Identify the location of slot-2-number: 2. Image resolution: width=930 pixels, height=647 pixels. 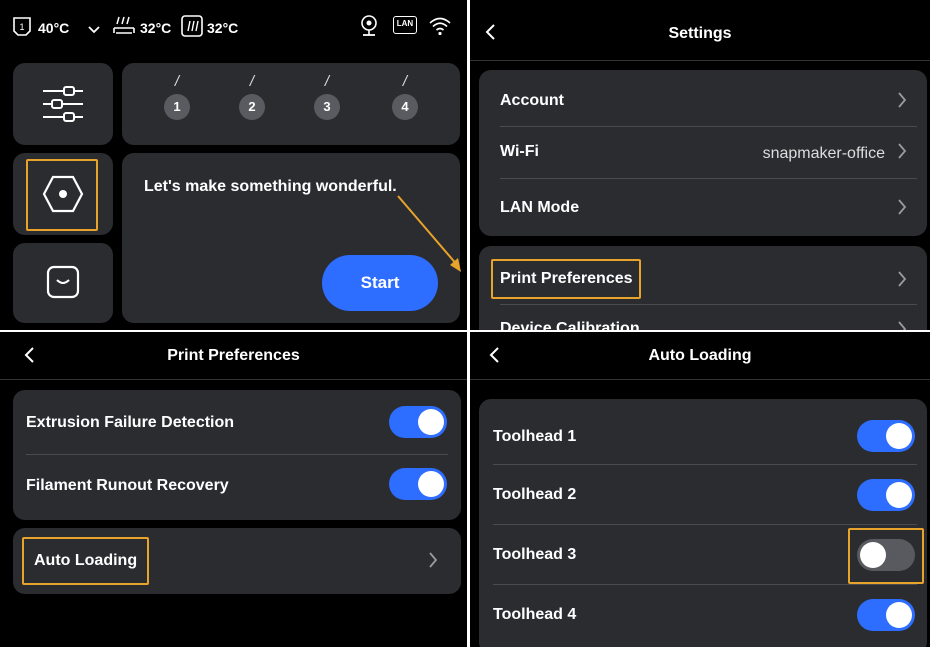
(252, 107).